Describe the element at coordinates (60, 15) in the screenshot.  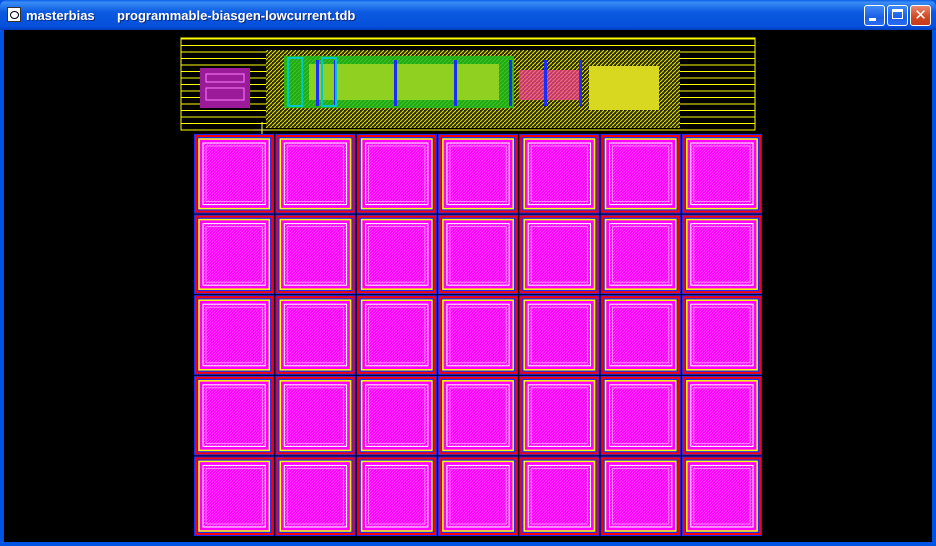
I see `window-app-name: masterbias` at that location.